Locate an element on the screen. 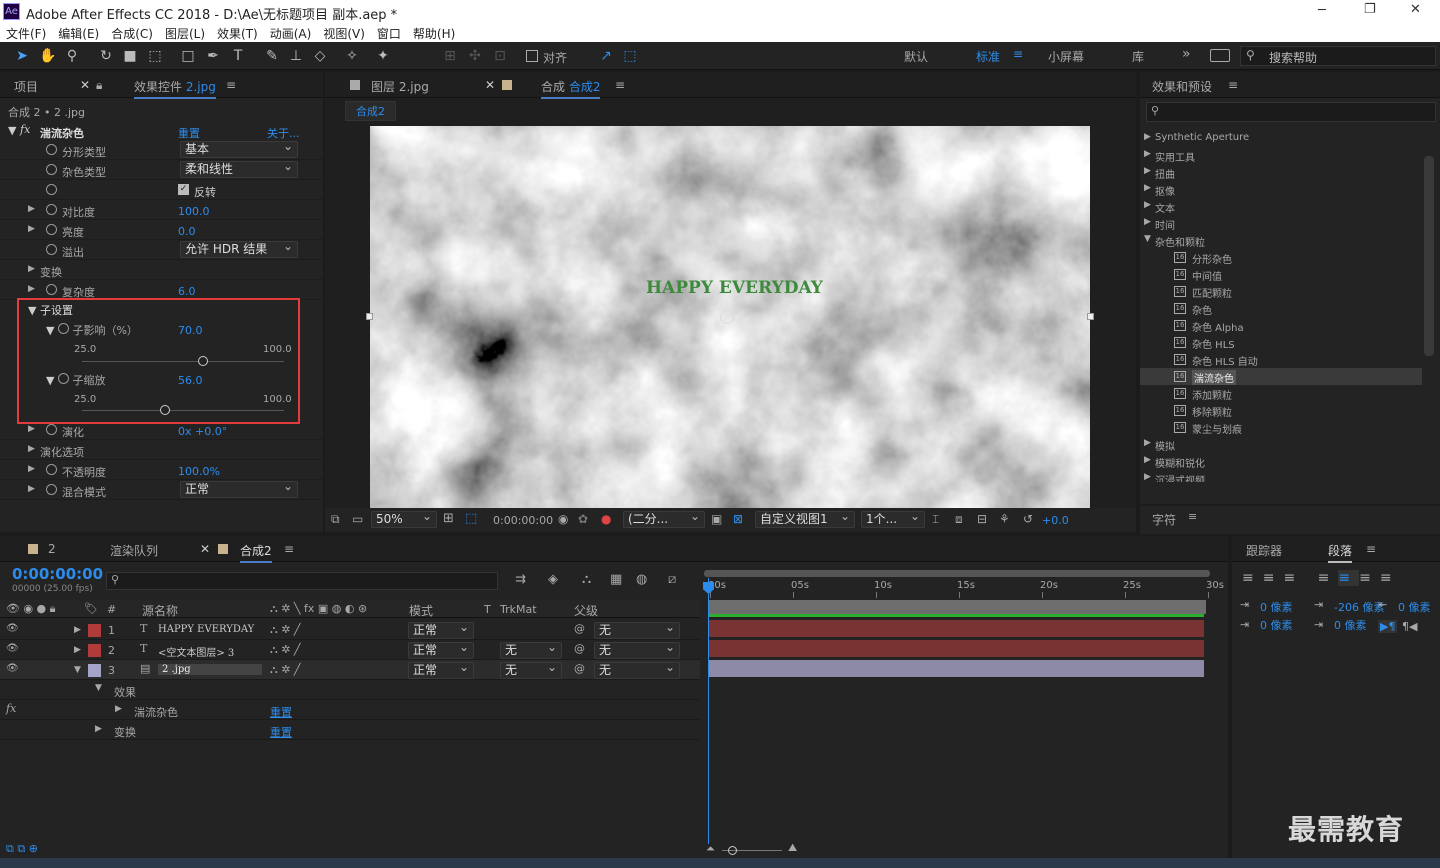  tab-timeline-comp2: 合成2 is located at coordinates (256, 552).